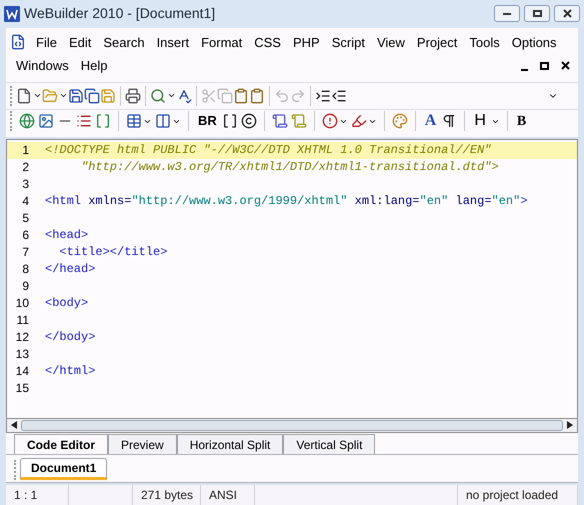  Describe the element at coordinates (70, 371) in the screenshot. I see `code-line: </html>` at that location.